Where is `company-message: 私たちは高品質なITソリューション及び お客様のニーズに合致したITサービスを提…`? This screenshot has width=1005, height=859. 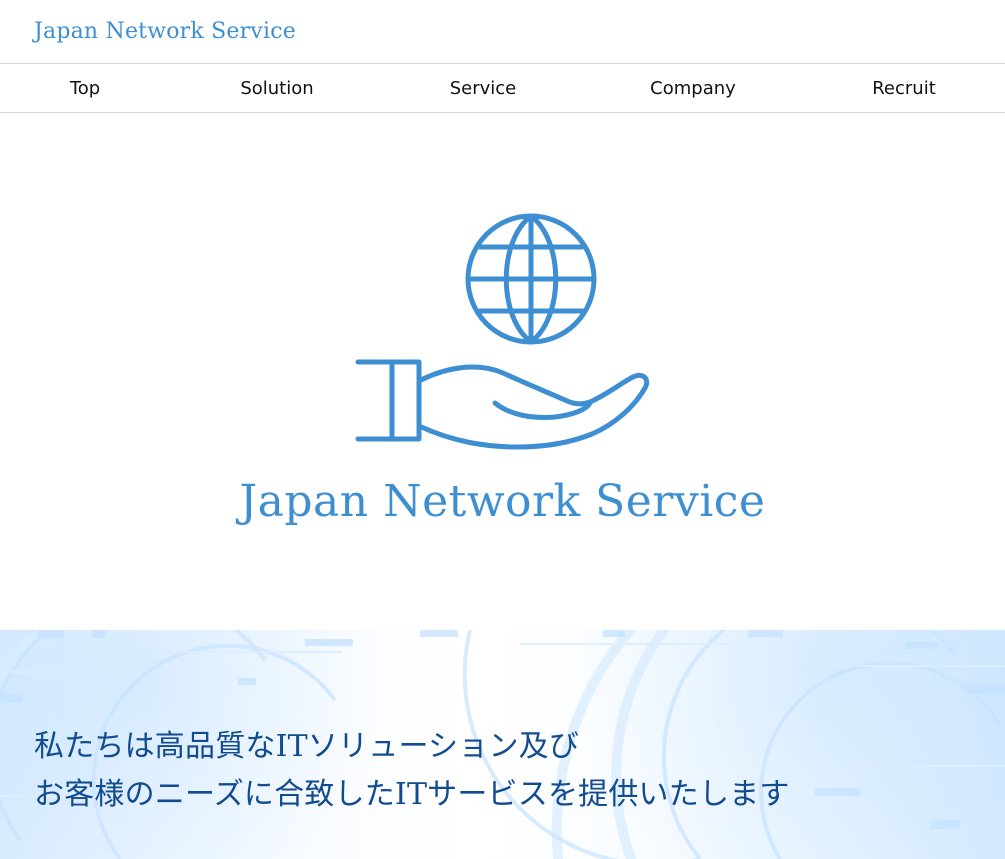 company-message: 私たちは高品質なITソリューション及び お客様のニーズに合致したITサービスを提… is located at coordinates (412, 771).